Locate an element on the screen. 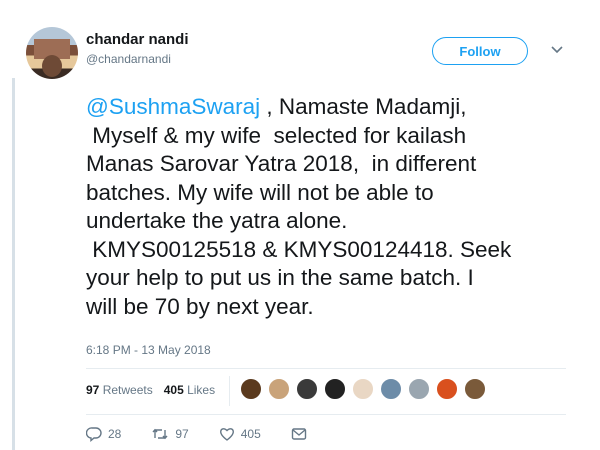 The height and width of the screenshot is (450, 600). tweet-line-2: Myself & my wife selected for kailash is located at coordinates (276, 135).